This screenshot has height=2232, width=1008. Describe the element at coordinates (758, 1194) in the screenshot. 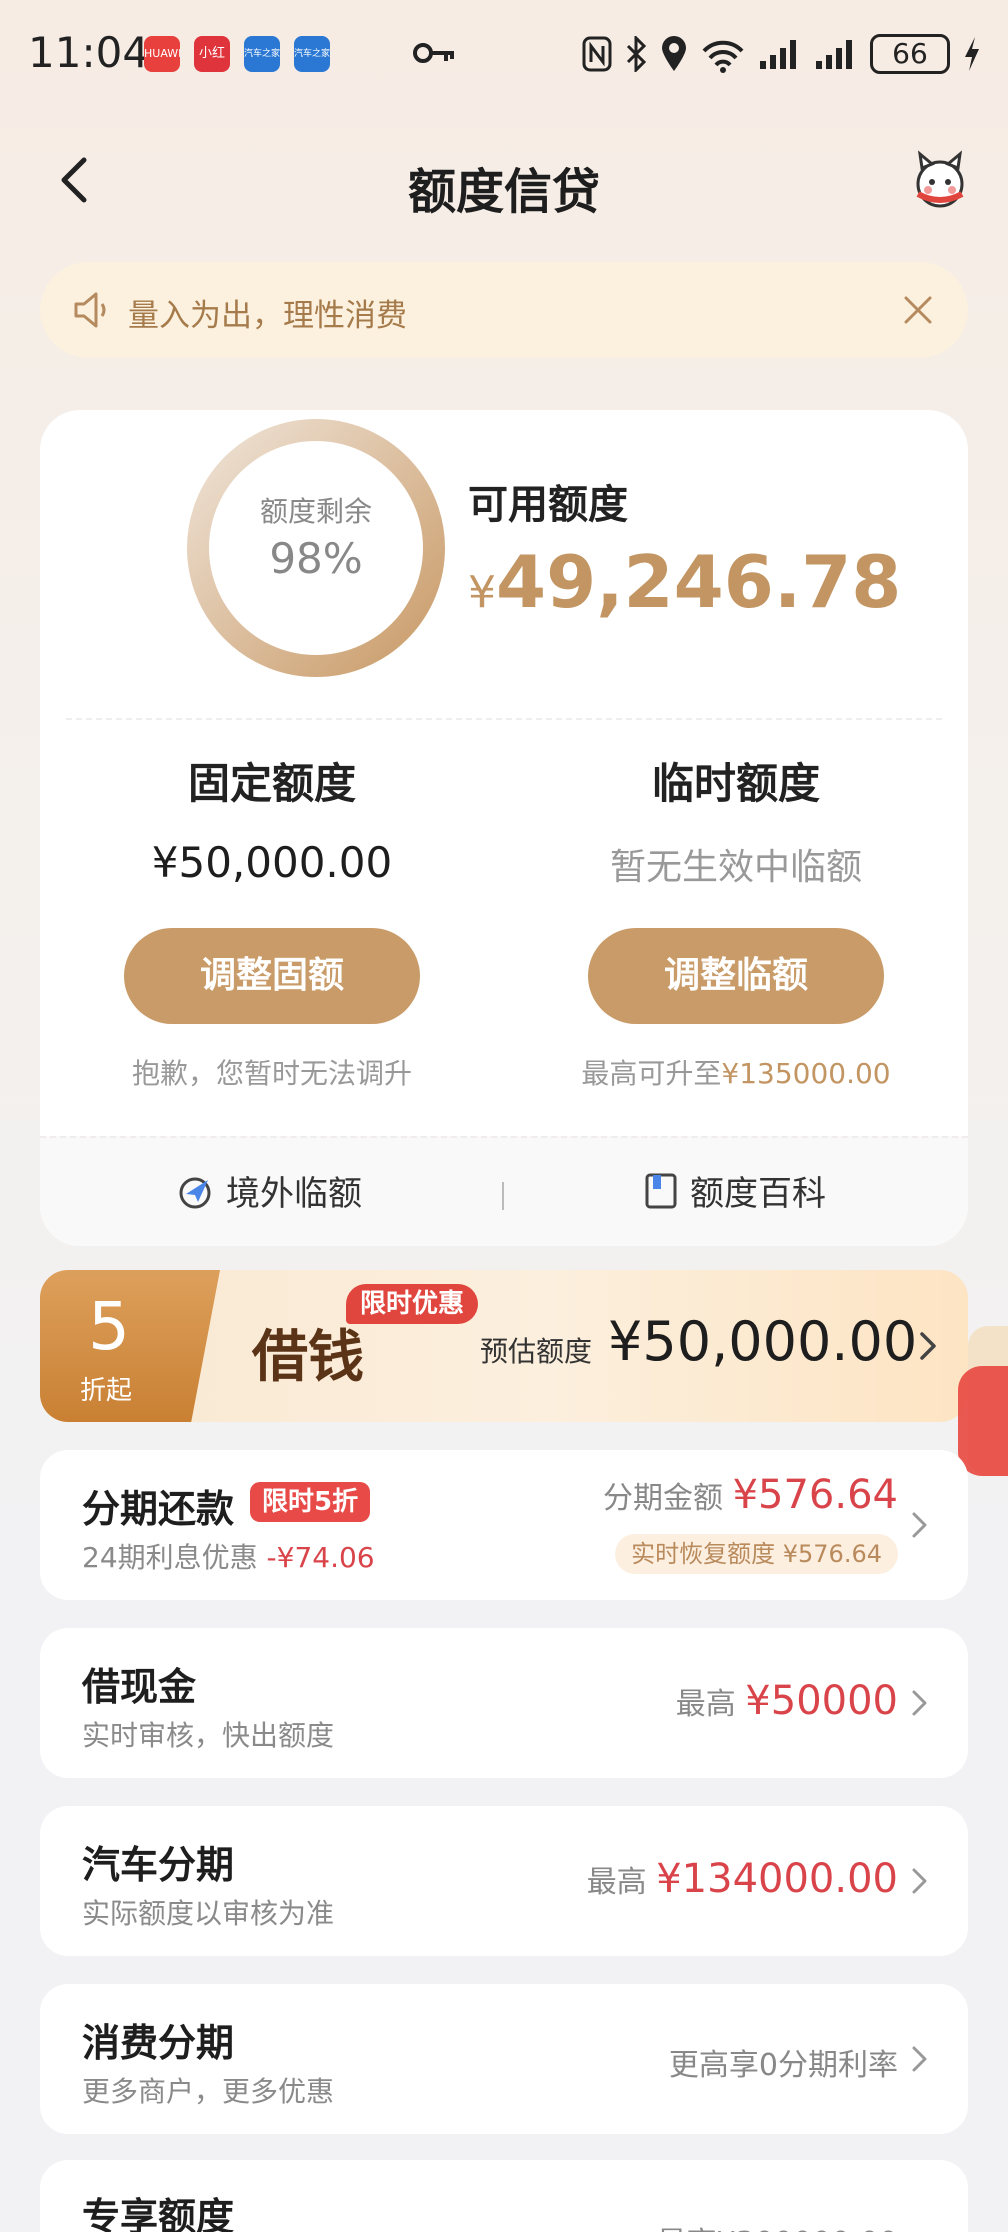

I see `quota-wiki-label: 额度百科` at that location.